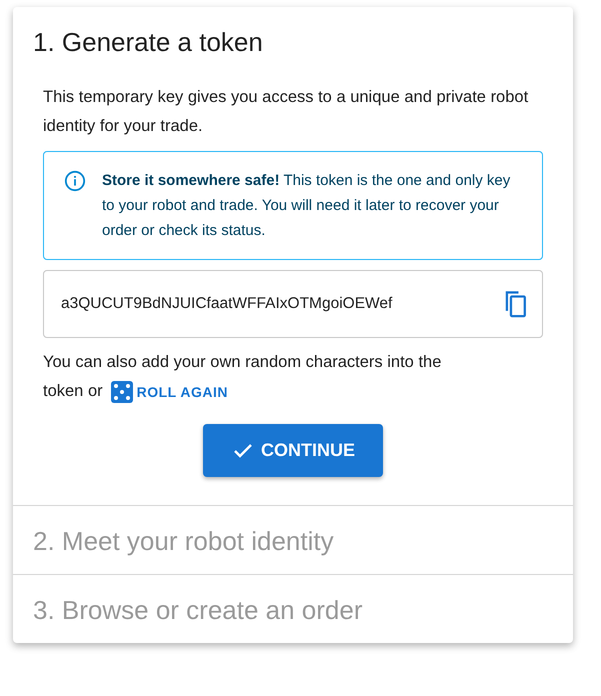 The width and height of the screenshot is (601, 696). I want to click on intro-text: This temporary key gives you access to a unique and private robot identity for your trade., so click(286, 112).